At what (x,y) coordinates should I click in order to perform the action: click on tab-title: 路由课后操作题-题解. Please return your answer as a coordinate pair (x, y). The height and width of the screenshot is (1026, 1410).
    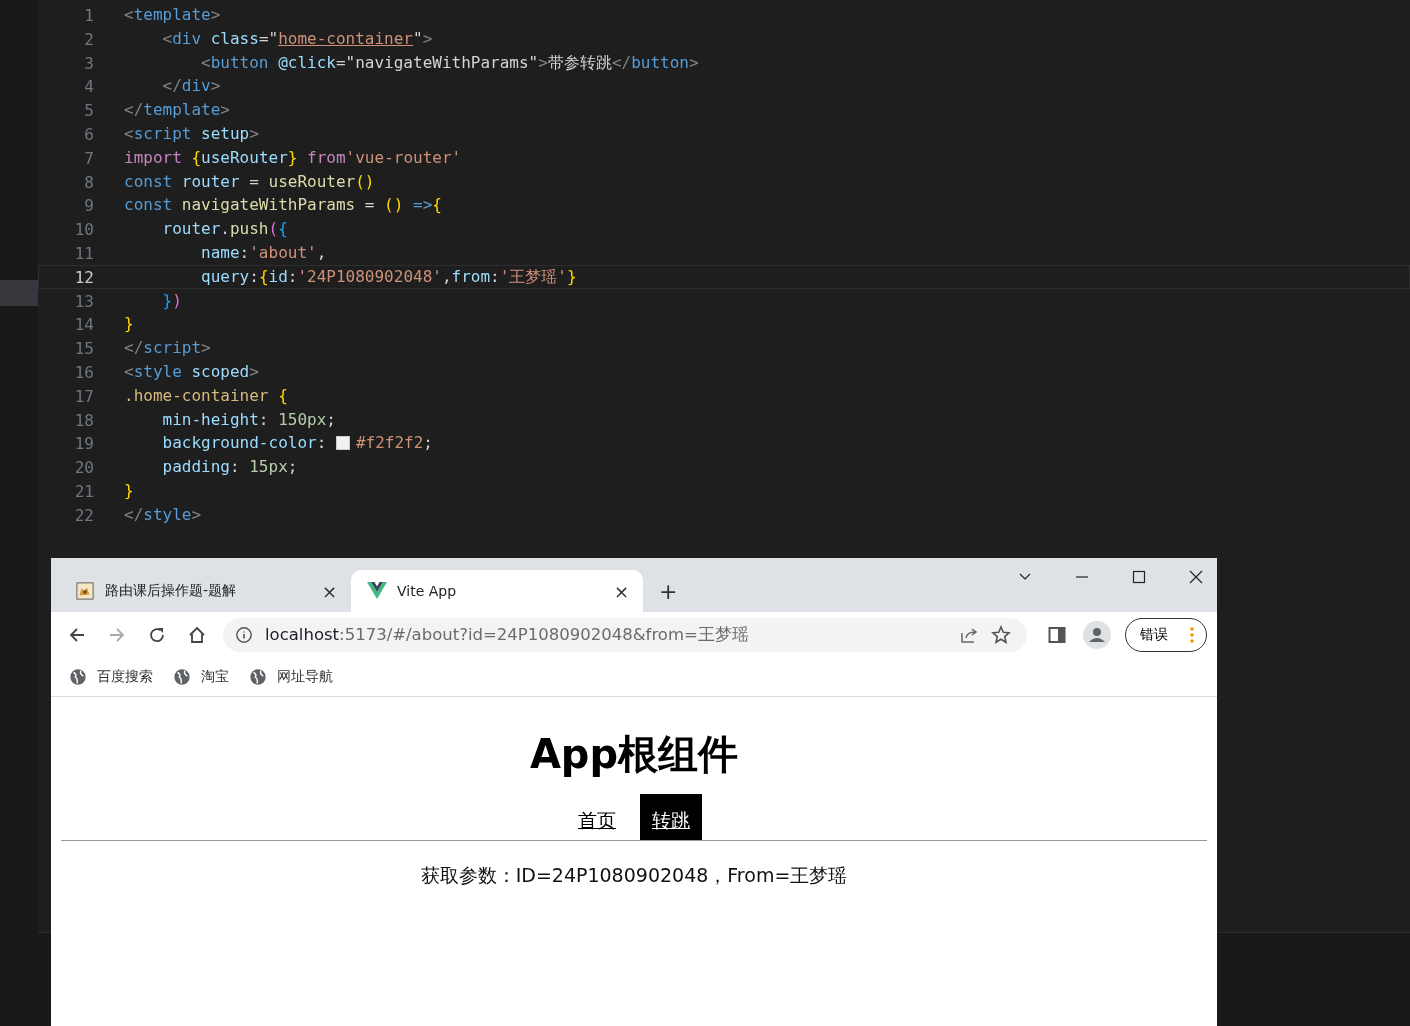
    Looking at the image, I should click on (171, 591).